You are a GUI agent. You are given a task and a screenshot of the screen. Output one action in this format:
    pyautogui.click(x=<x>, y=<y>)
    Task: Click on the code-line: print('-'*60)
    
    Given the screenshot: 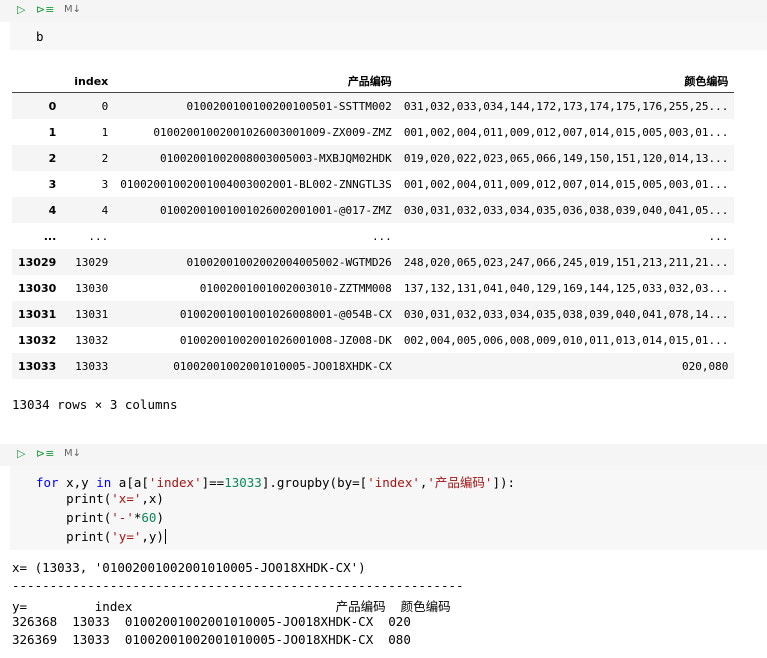 What is the action you would take?
    pyautogui.click(x=100, y=517)
    